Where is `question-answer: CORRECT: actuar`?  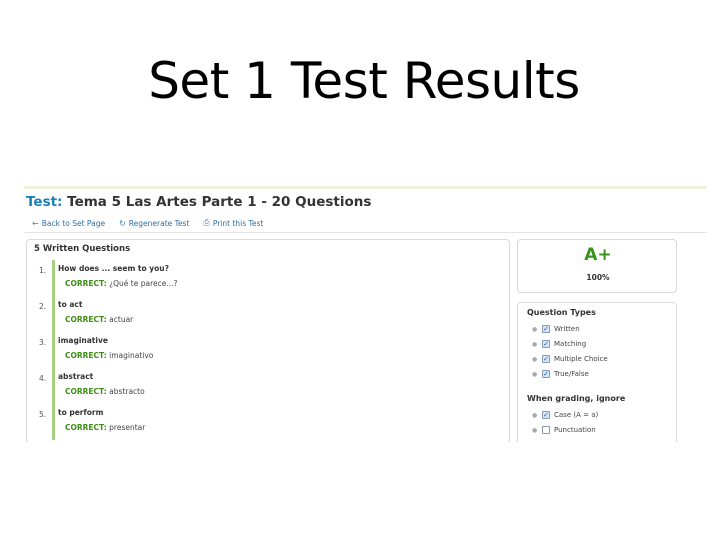
question-answer: CORRECT: actuar is located at coordinates (99, 319).